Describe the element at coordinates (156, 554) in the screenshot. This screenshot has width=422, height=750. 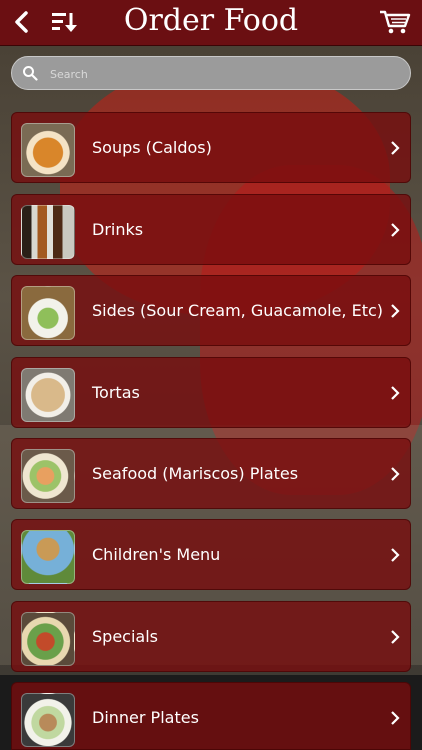
I see `list-item-label: Children's Menu` at that location.